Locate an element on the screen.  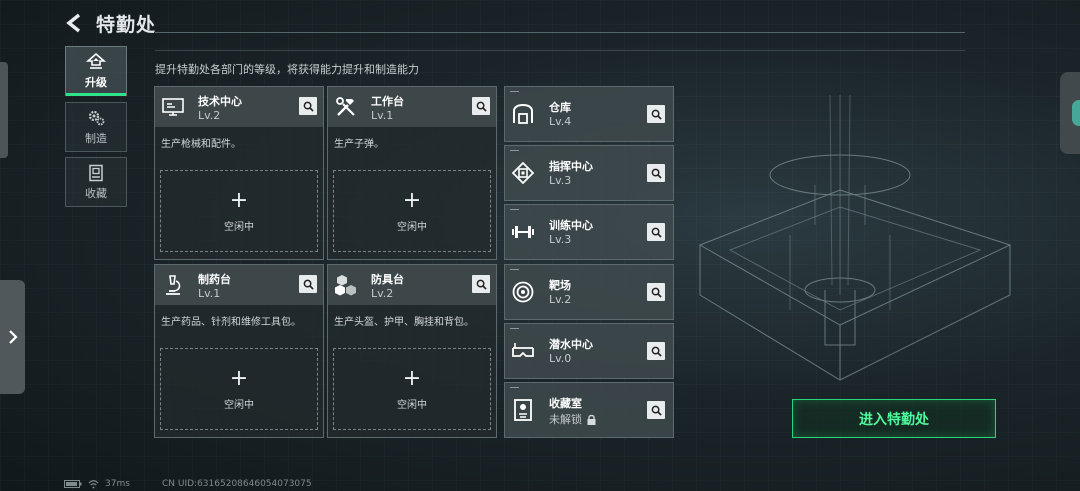
warehouse-icon is located at coordinates (523, 113).